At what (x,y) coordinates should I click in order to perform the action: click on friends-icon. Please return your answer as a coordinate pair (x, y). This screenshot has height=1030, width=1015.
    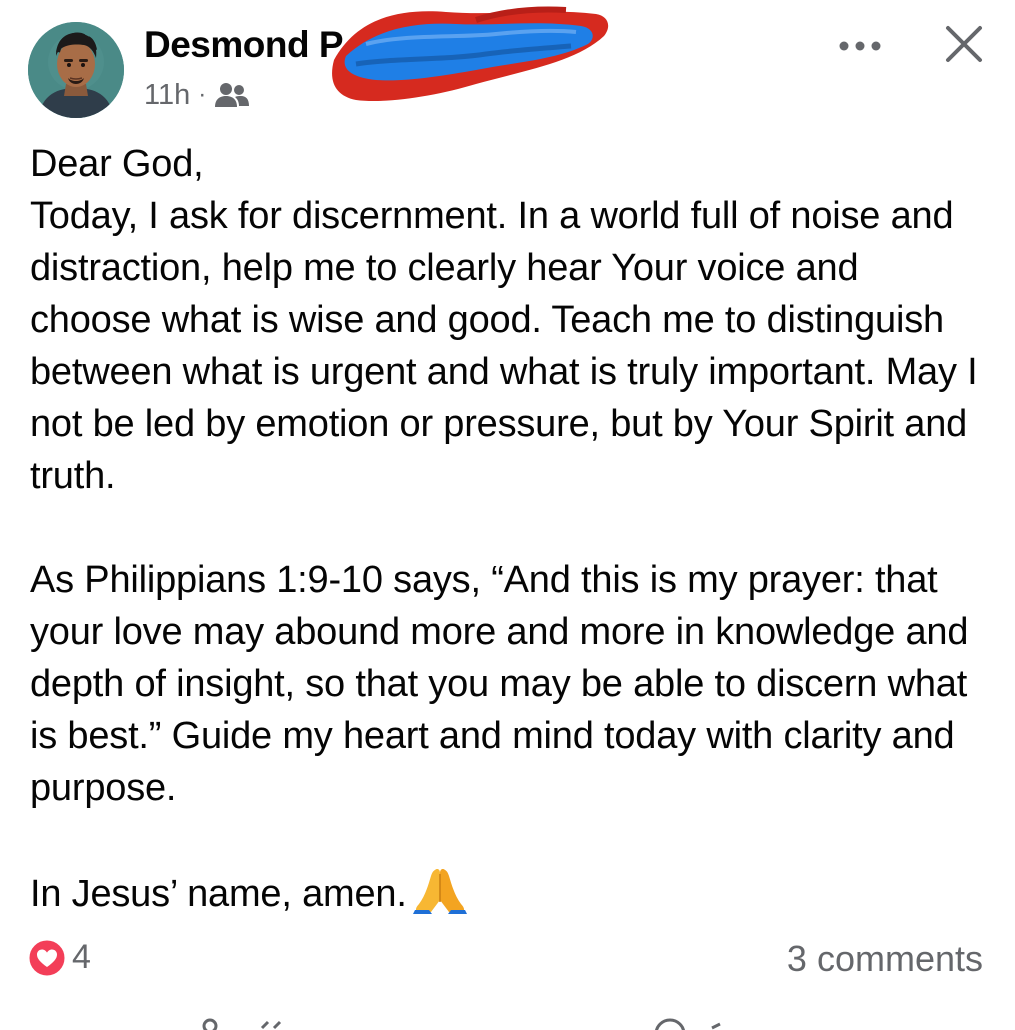
    Looking at the image, I should click on (232, 95).